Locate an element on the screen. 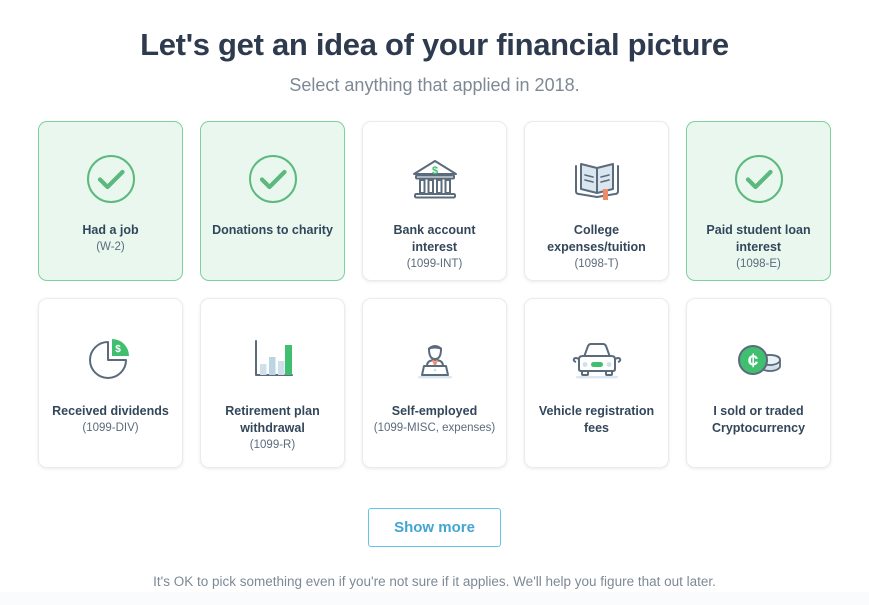  card-subtitle: (1099-R) is located at coordinates (272, 444).